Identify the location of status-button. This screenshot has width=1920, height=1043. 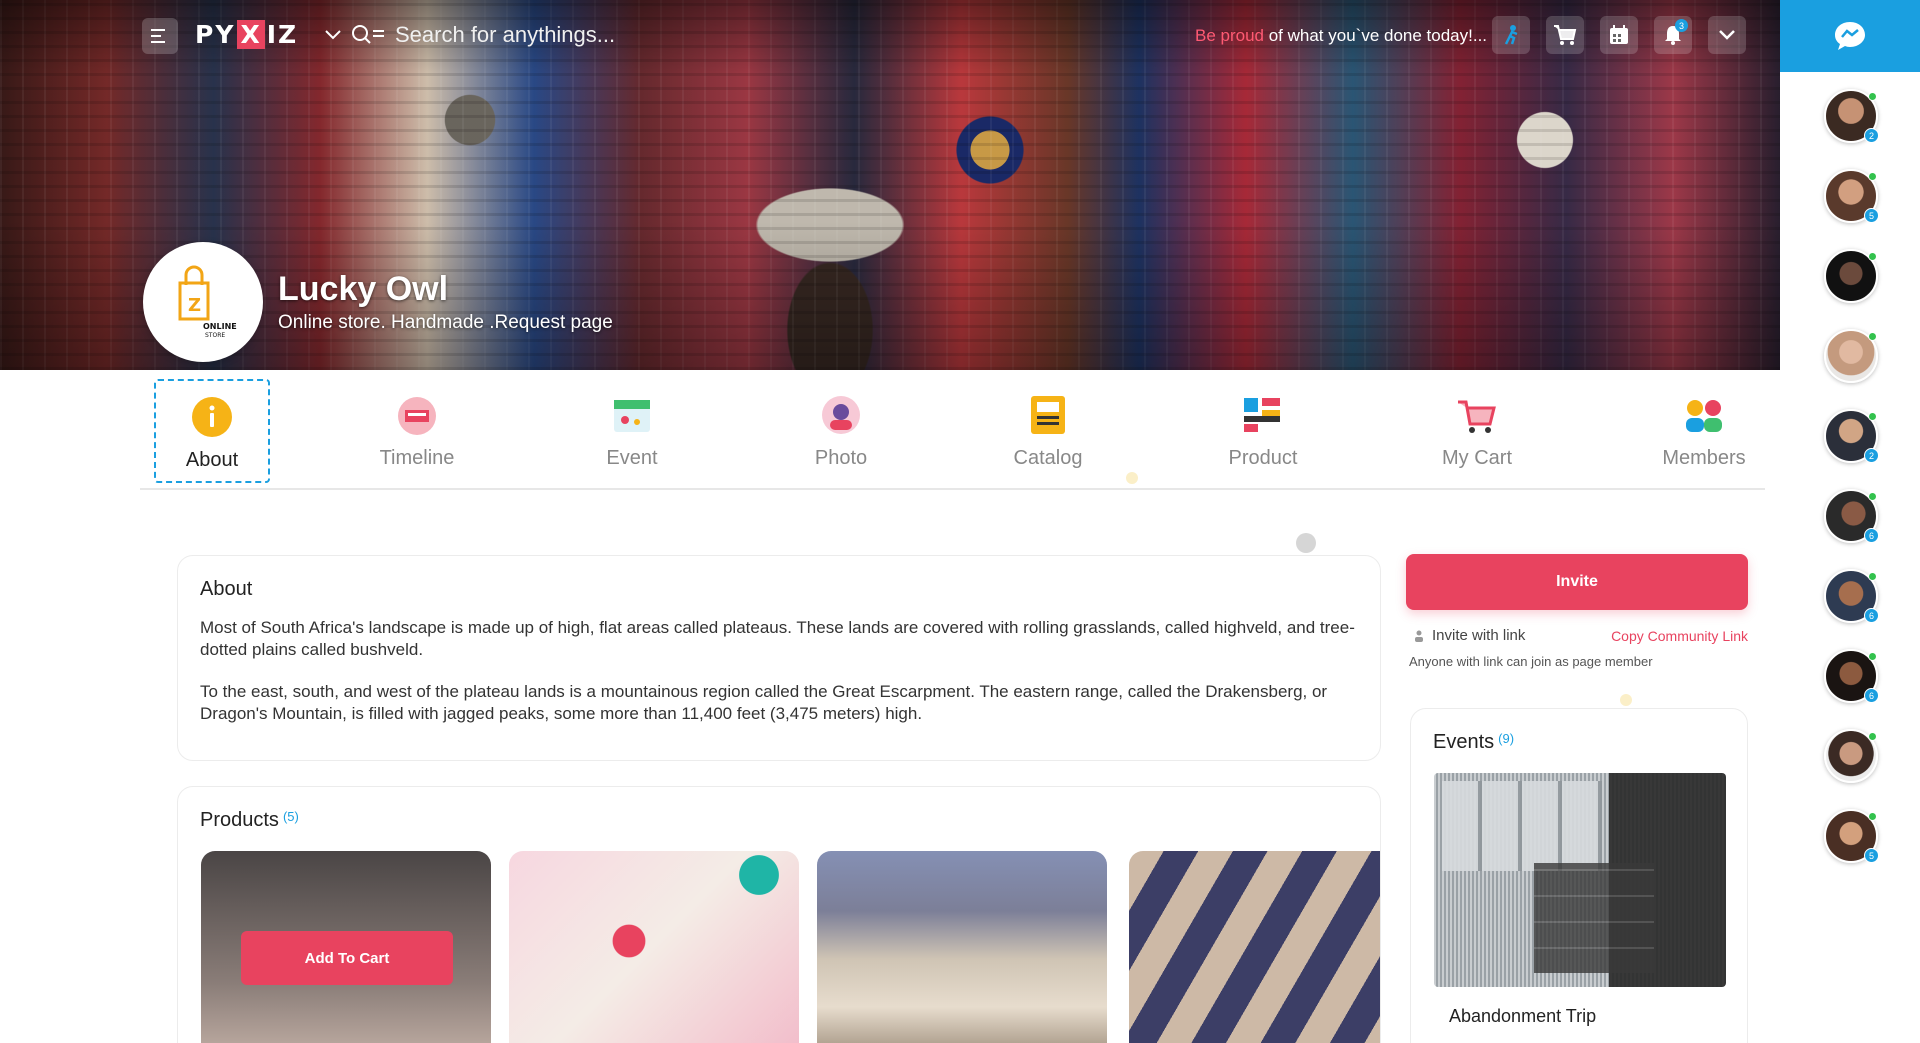
(1511, 35).